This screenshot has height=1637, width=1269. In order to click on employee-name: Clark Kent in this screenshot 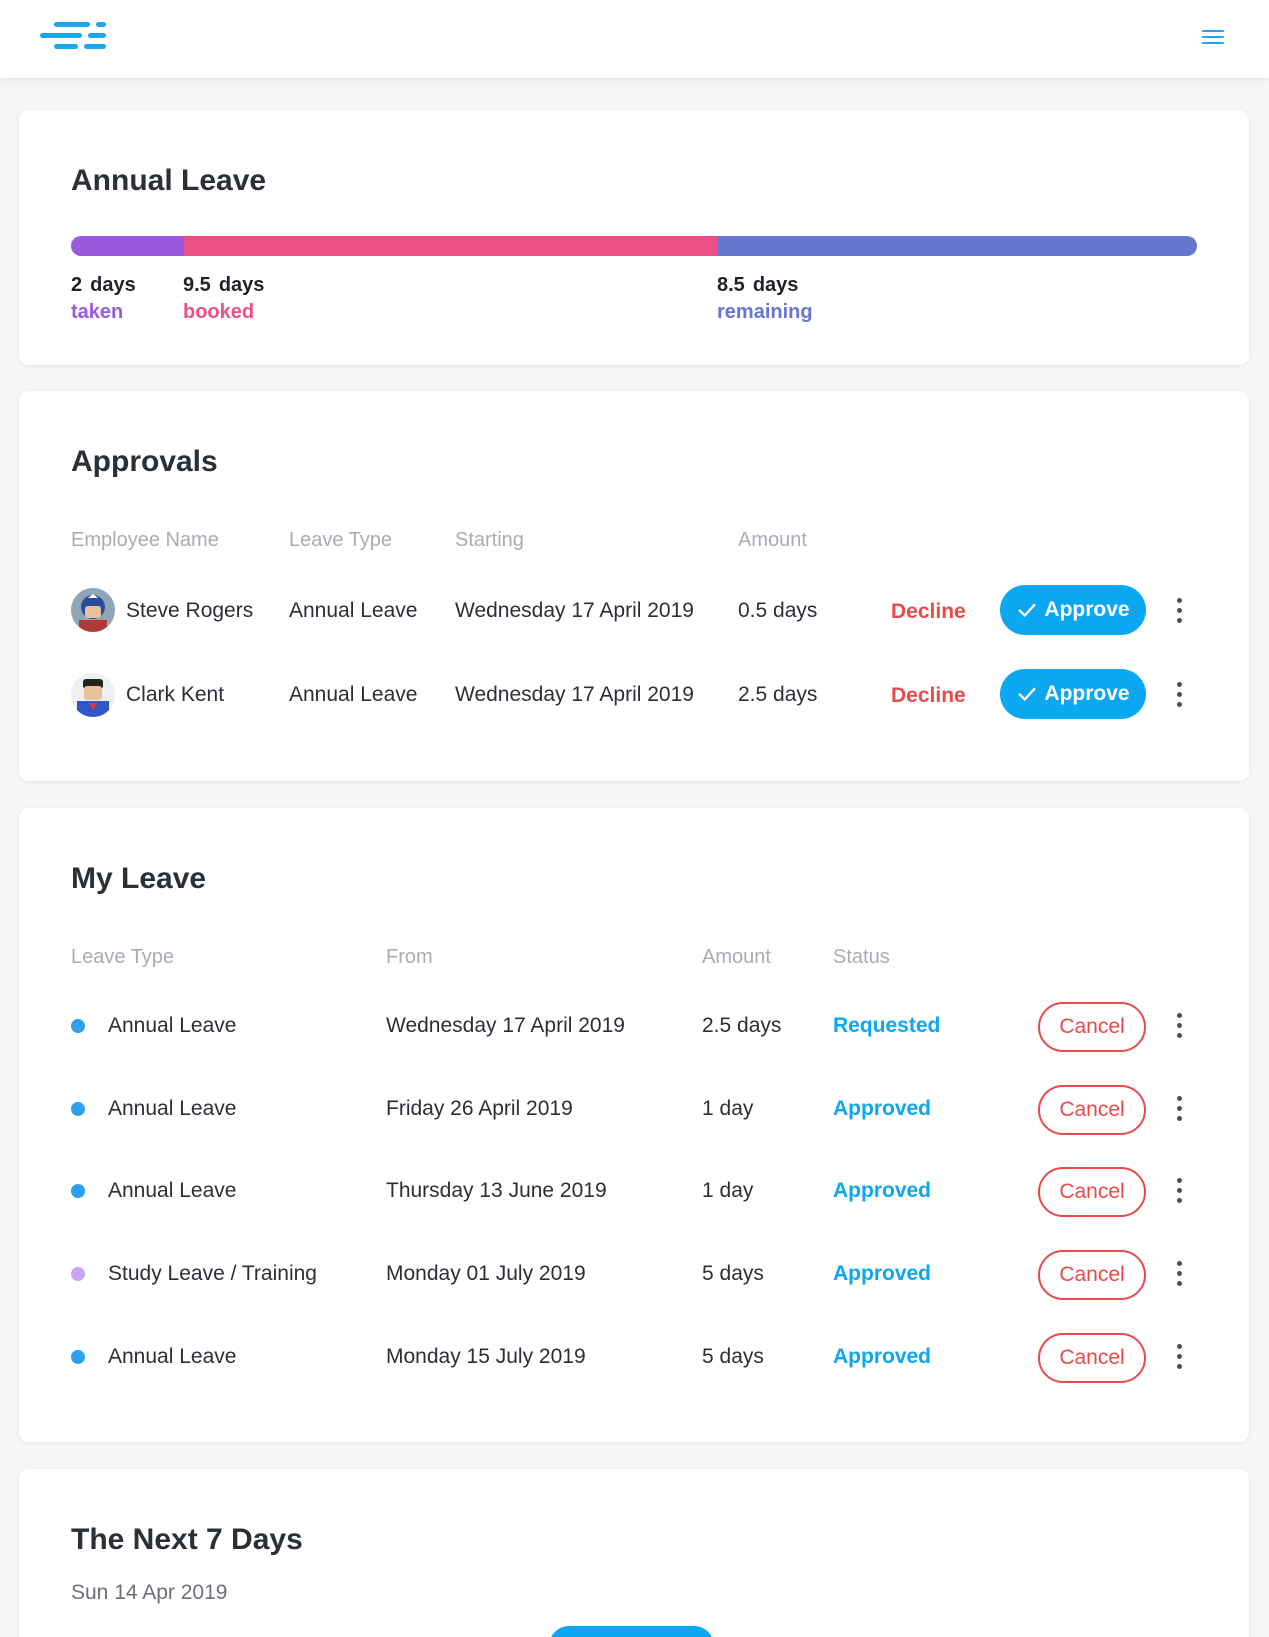, I will do `click(175, 694)`.